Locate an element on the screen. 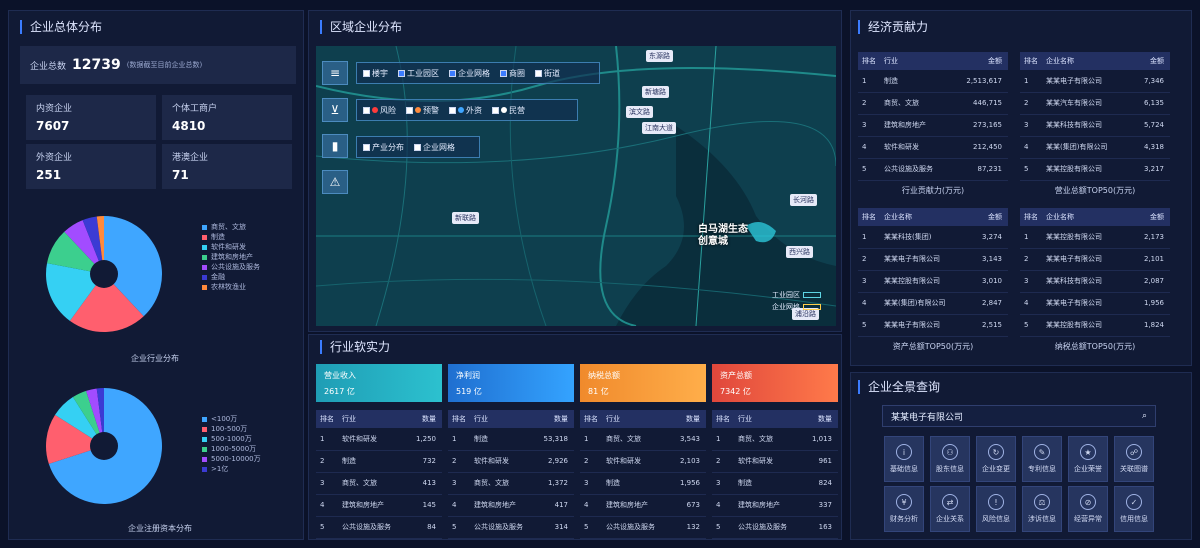 The width and height of the screenshot is (1200, 548). map-zone-label: 白马湖生态 创意城 is located at coordinates (738, 236).